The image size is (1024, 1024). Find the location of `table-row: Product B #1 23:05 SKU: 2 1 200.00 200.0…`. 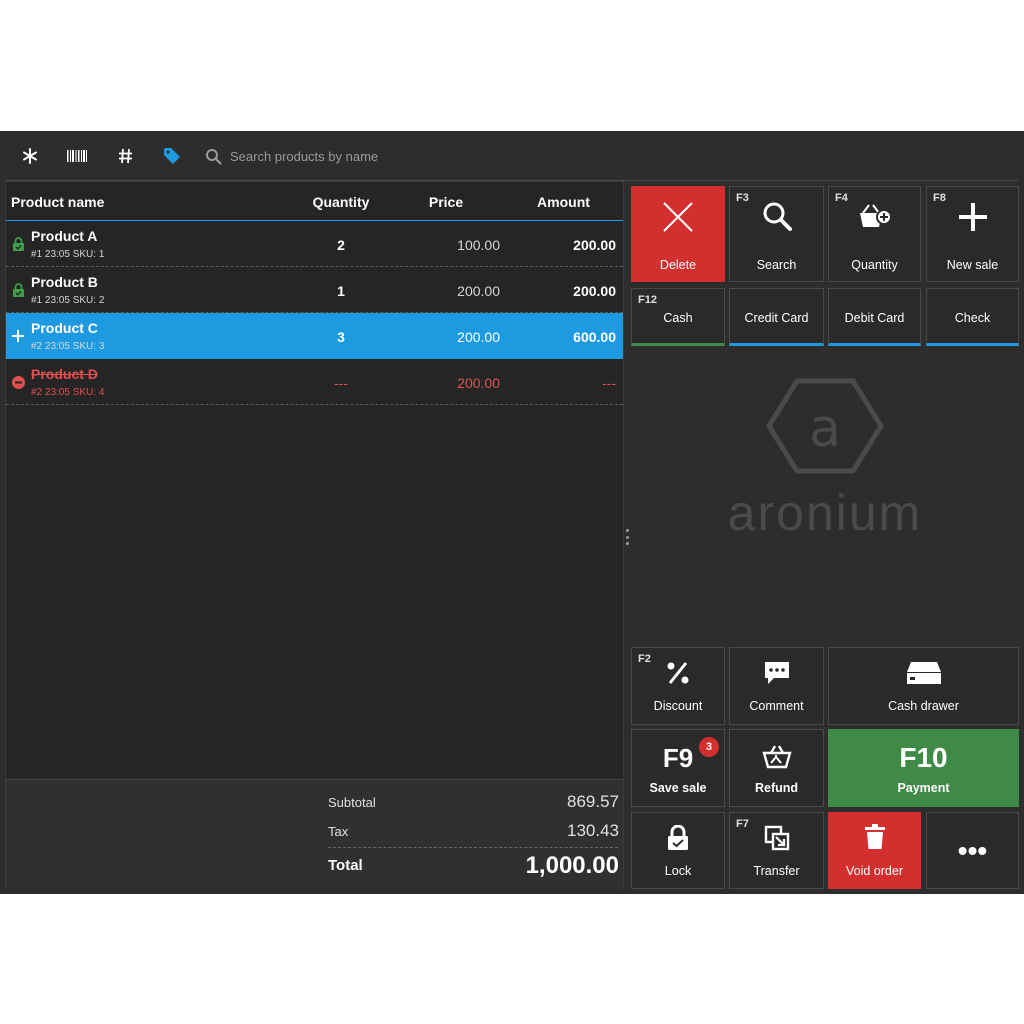

table-row: Product B #1 23:05 SKU: 2 1 200.00 200.0… is located at coordinates (314, 290).